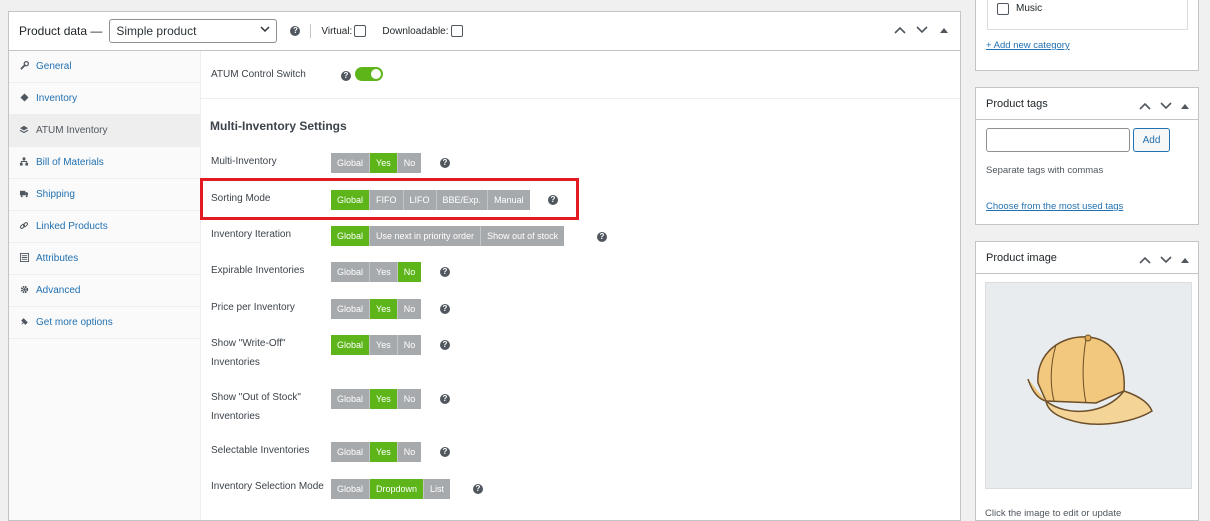  Describe the element at coordinates (426, 236) in the screenshot. I see `option-use-next-in-priority-order: Use next in priority order` at that location.